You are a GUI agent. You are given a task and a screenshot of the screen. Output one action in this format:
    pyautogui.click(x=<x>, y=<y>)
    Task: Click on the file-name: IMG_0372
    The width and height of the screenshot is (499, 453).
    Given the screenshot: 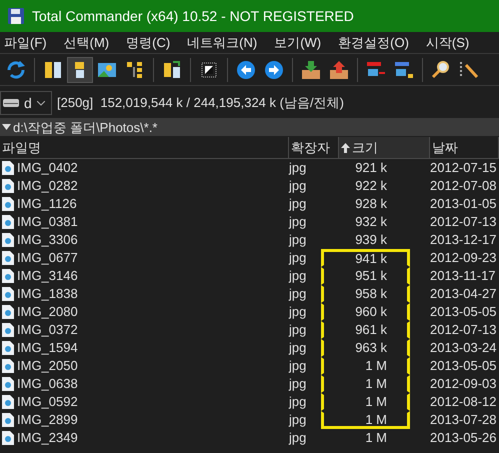 What is the action you would take?
    pyautogui.click(x=47, y=330)
    